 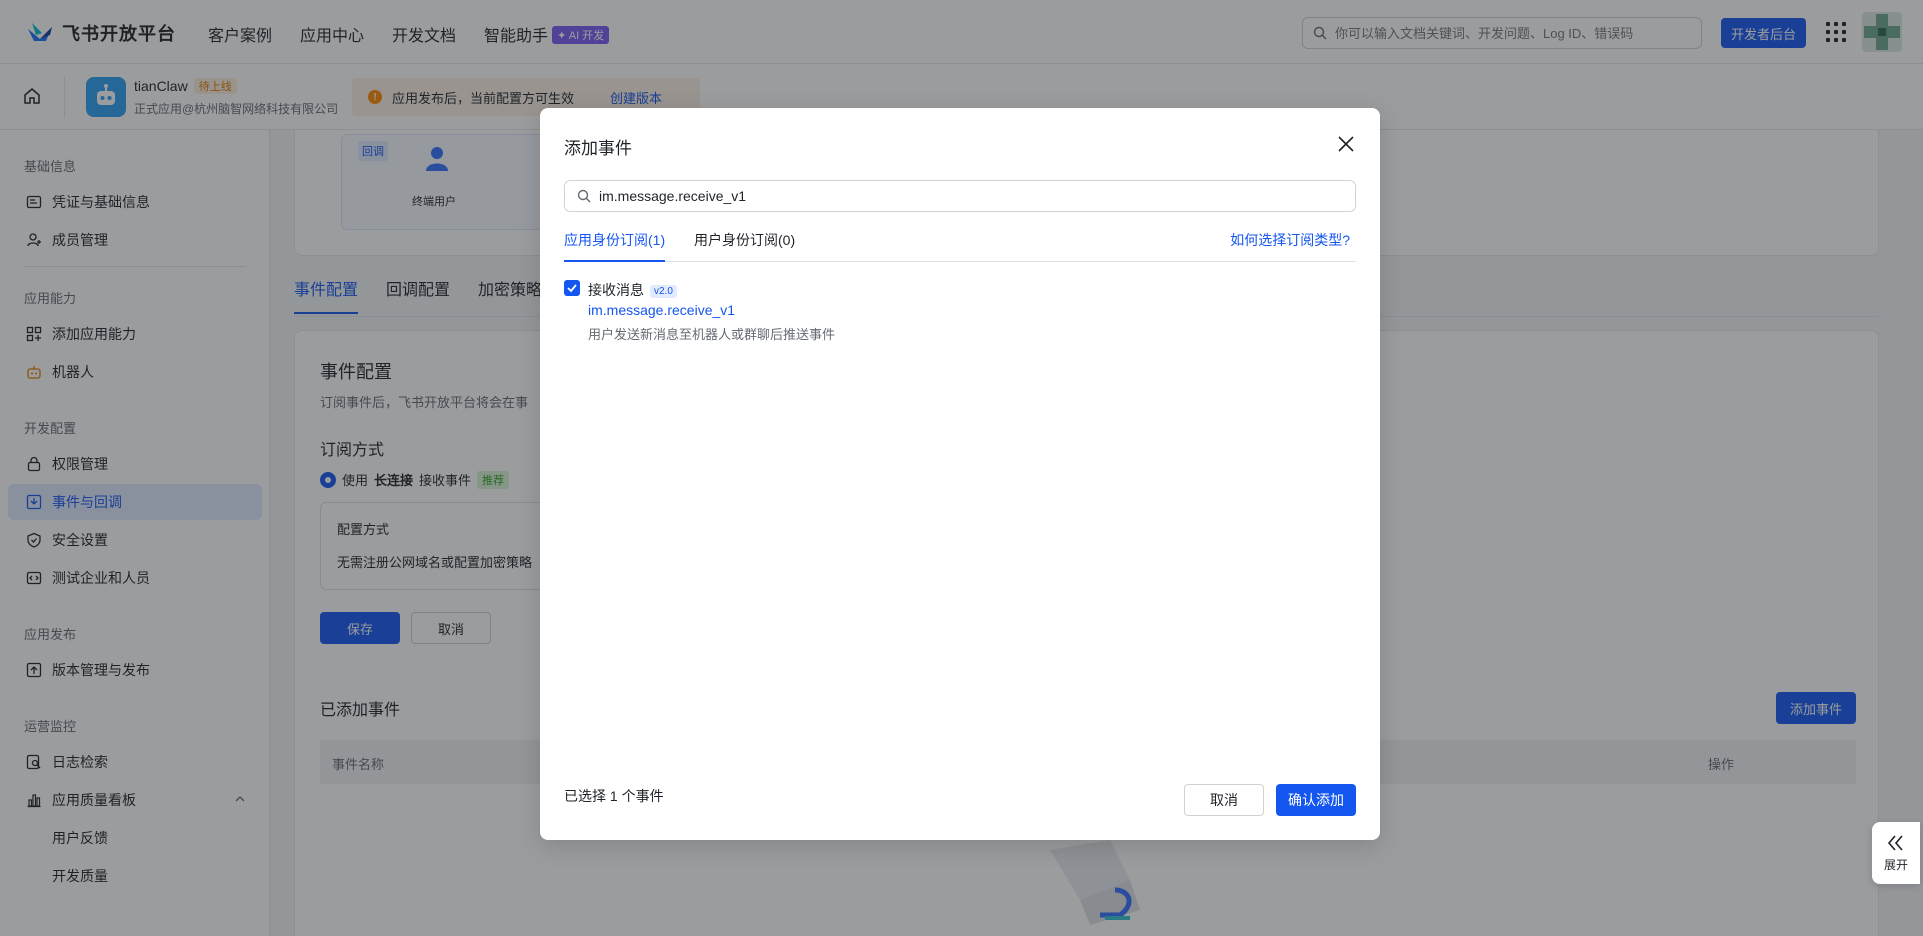 I want to click on cancel-button: 取消, so click(x=1224, y=800).